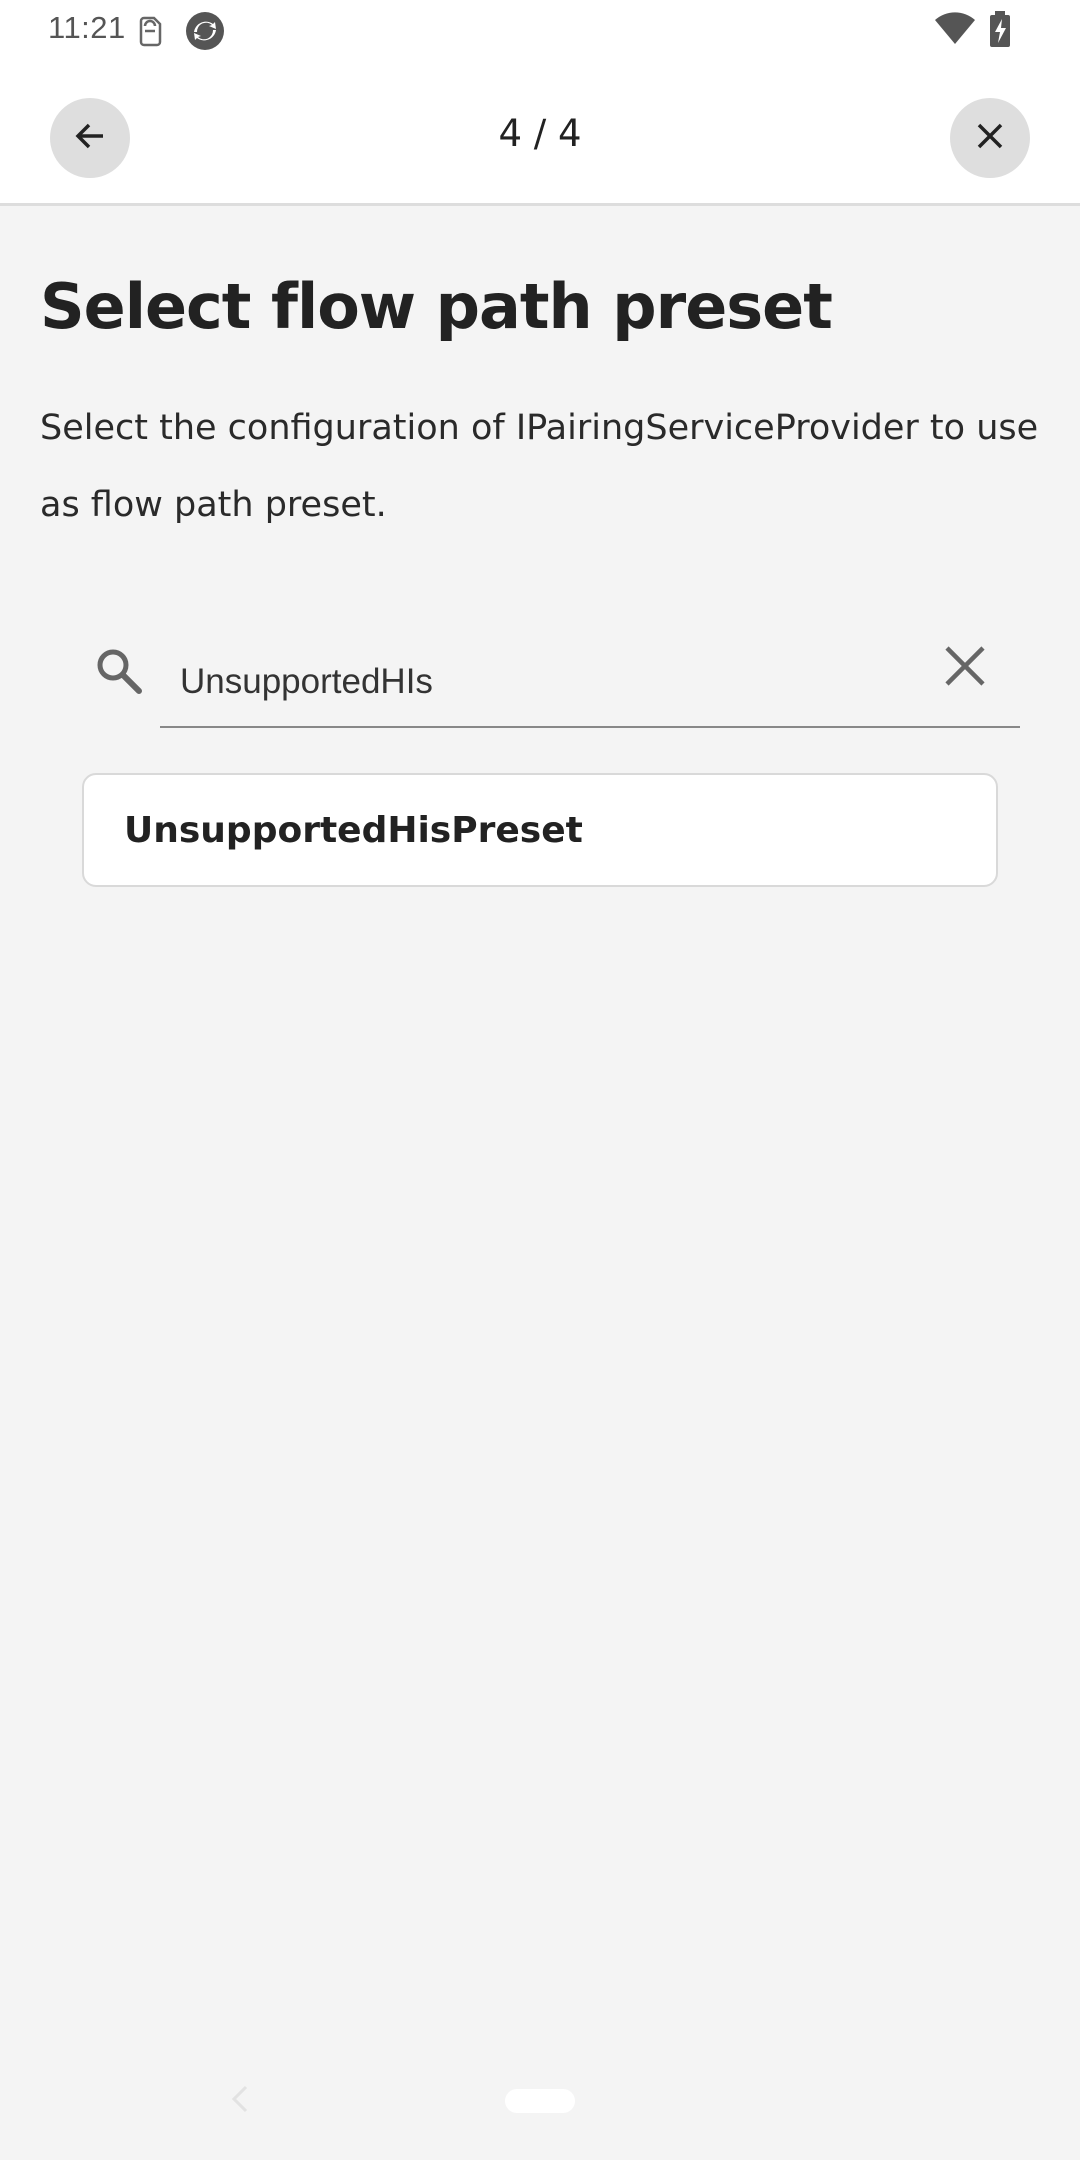  What do you see at coordinates (150, 33) in the screenshot?
I see `sim-icon` at bounding box center [150, 33].